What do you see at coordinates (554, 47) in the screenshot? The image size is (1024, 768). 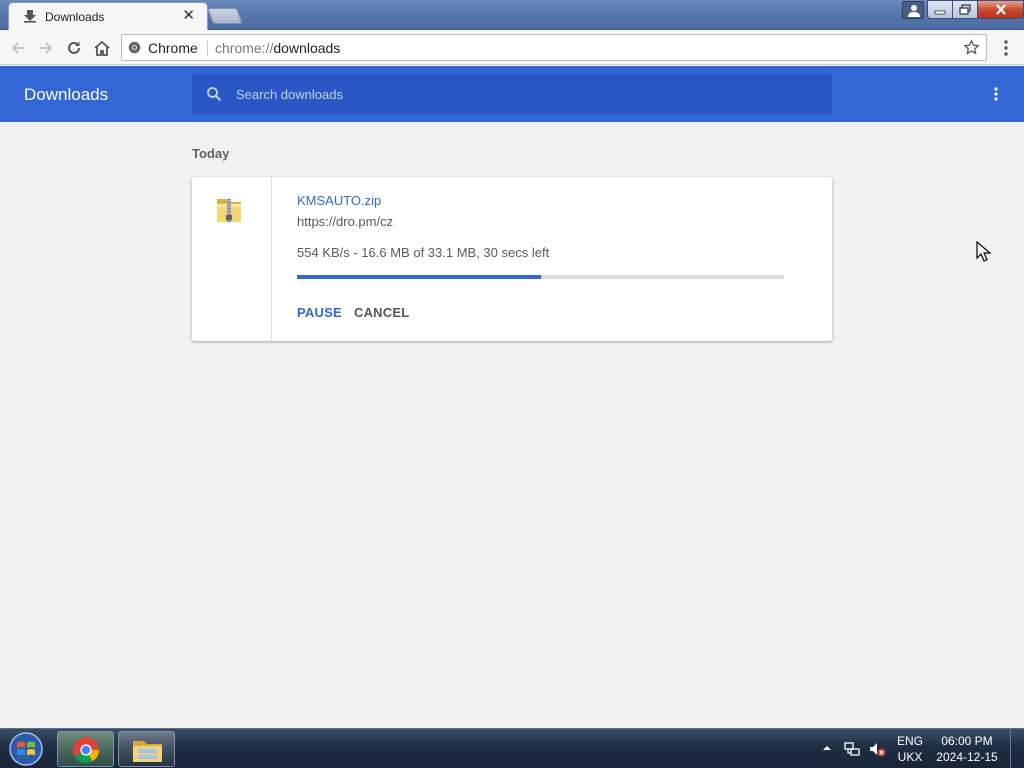 I see `address-bar: Chrome chrome://downloads` at bounding box center [554, 47].